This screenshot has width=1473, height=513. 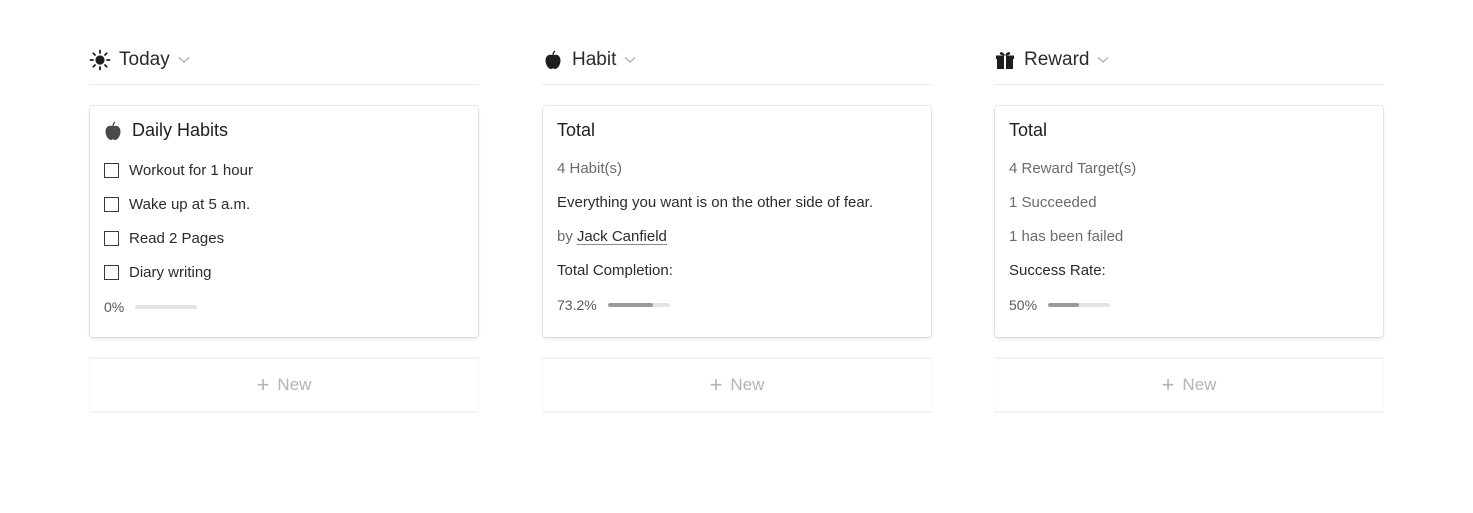 I want to click on progress-percent: 0%, so click(x=114, y=307).